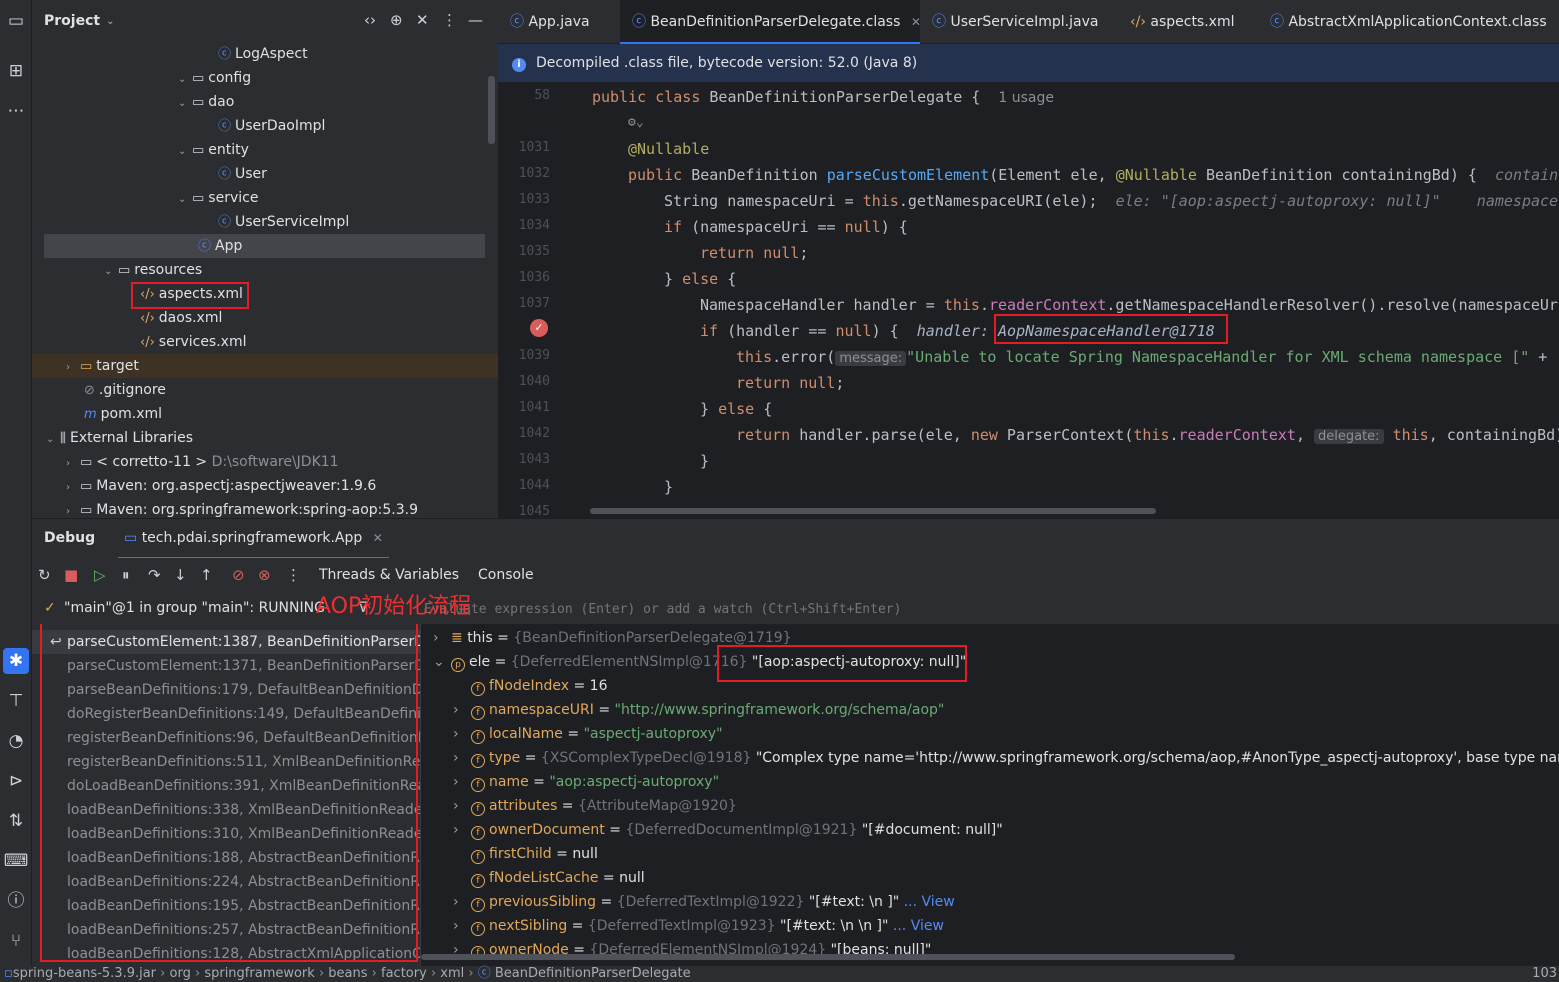 The width and height of the screenshot is (1559, 982). Describe the element at coordinates (84, 973) in the screenshot. I see `breadcrumb-item: spring-beans-5.3.9.jar` at that location.